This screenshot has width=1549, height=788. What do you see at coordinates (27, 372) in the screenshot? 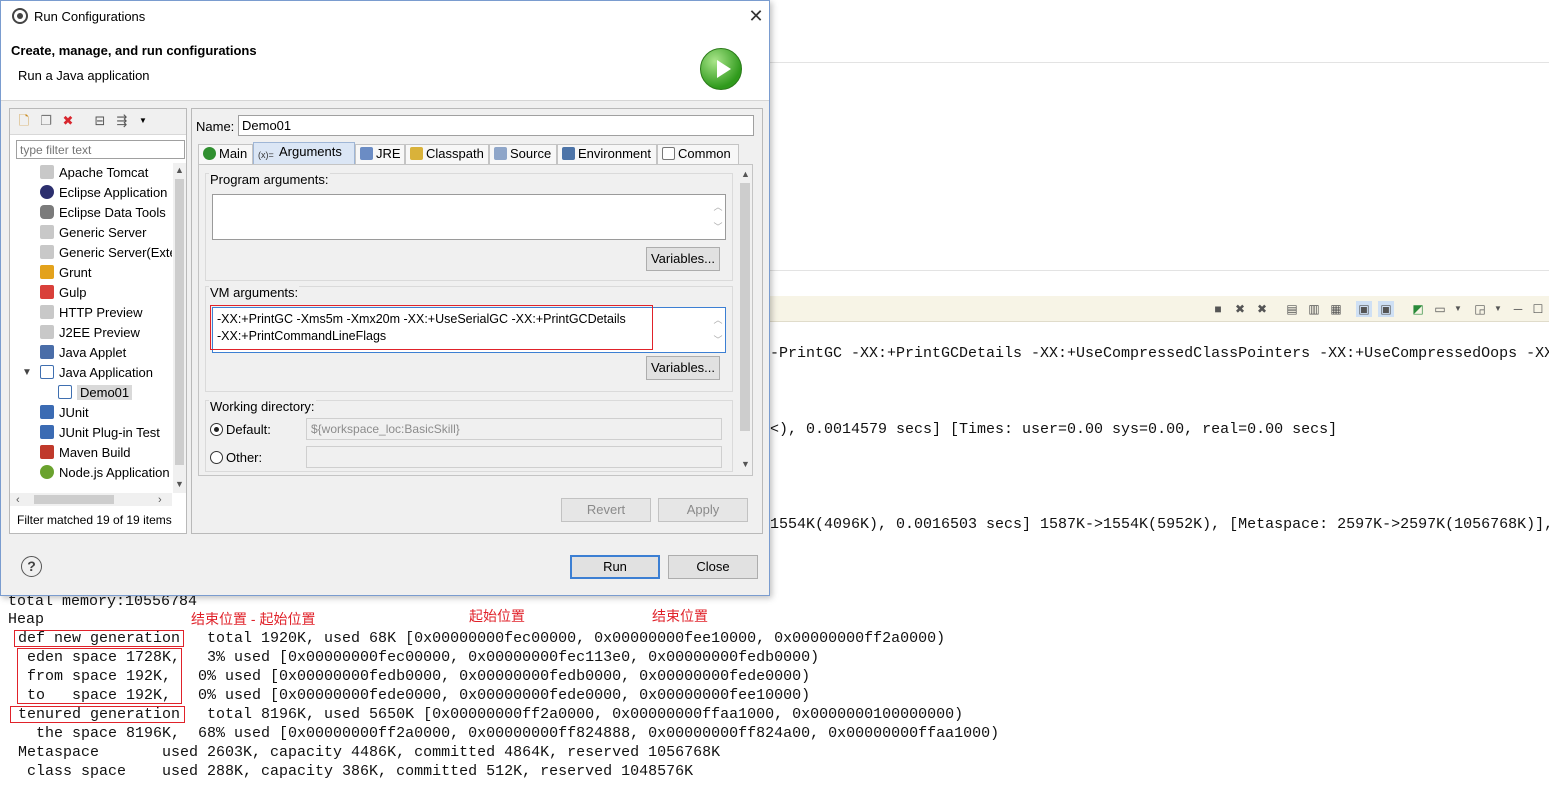
I see `chevron-down-icon: ▼` at bounding box center [27, 372].